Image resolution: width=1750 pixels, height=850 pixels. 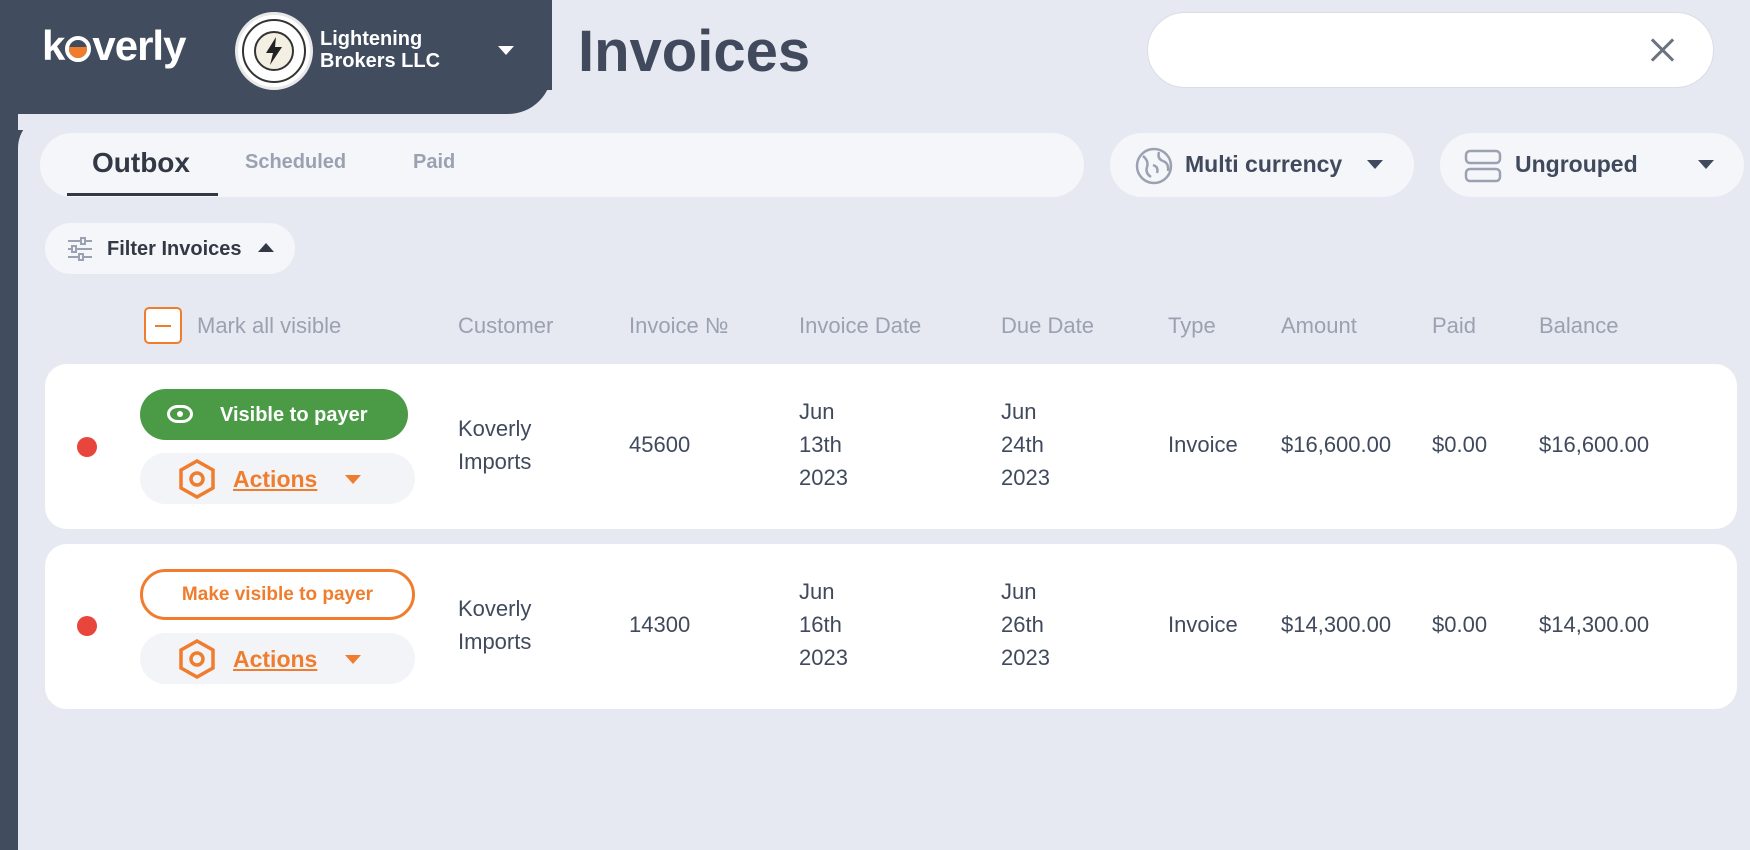 I want to click on org-switch-chevron-down-icon, so click(x=506, y=50).